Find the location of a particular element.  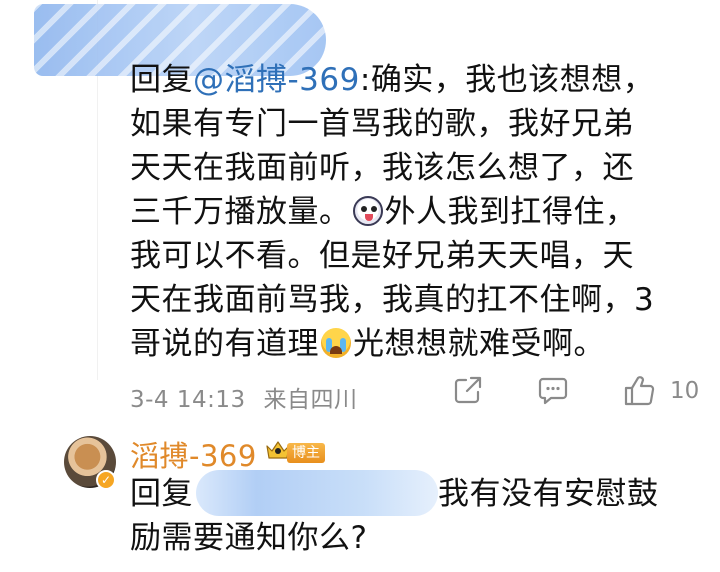

crying-emoji-icon is located at coordinates (336, 343).